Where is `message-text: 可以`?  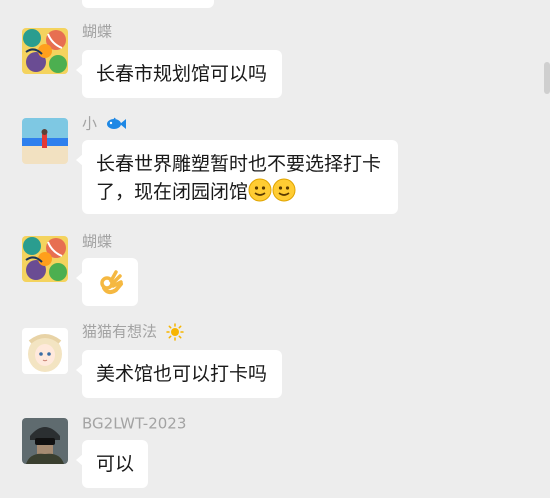 message-text: 可以 is located at coordinates (115, 464).